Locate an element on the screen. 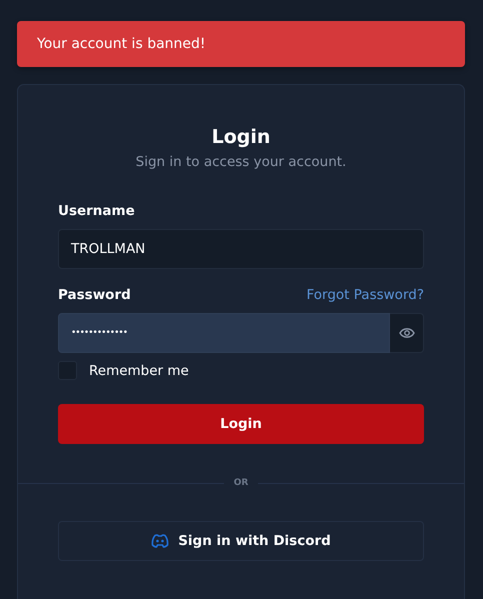 The height and width of the screenshot is (599, 483). username-field: TROLLMAN is located at coordinates (241, 249).